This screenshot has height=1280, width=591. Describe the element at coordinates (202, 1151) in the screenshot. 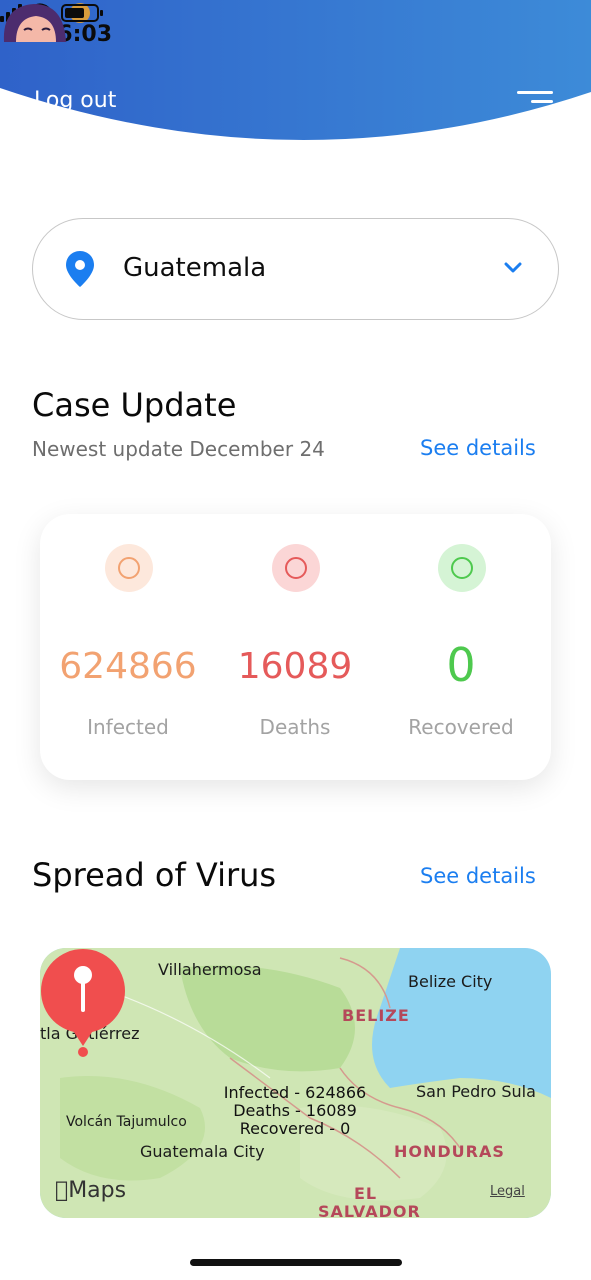

I see `map-place-guatemala-city: Guatemala City` at that location.